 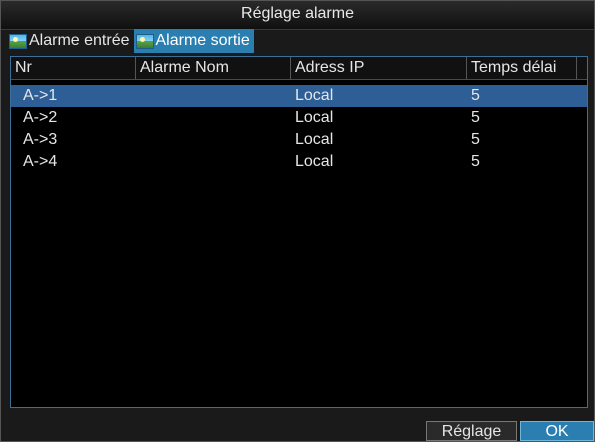 What do you see at coordinates (522, 68) in the screenshot?
I see `column-header-temps-delai: Temps délai` at bounding box center [522, 68].